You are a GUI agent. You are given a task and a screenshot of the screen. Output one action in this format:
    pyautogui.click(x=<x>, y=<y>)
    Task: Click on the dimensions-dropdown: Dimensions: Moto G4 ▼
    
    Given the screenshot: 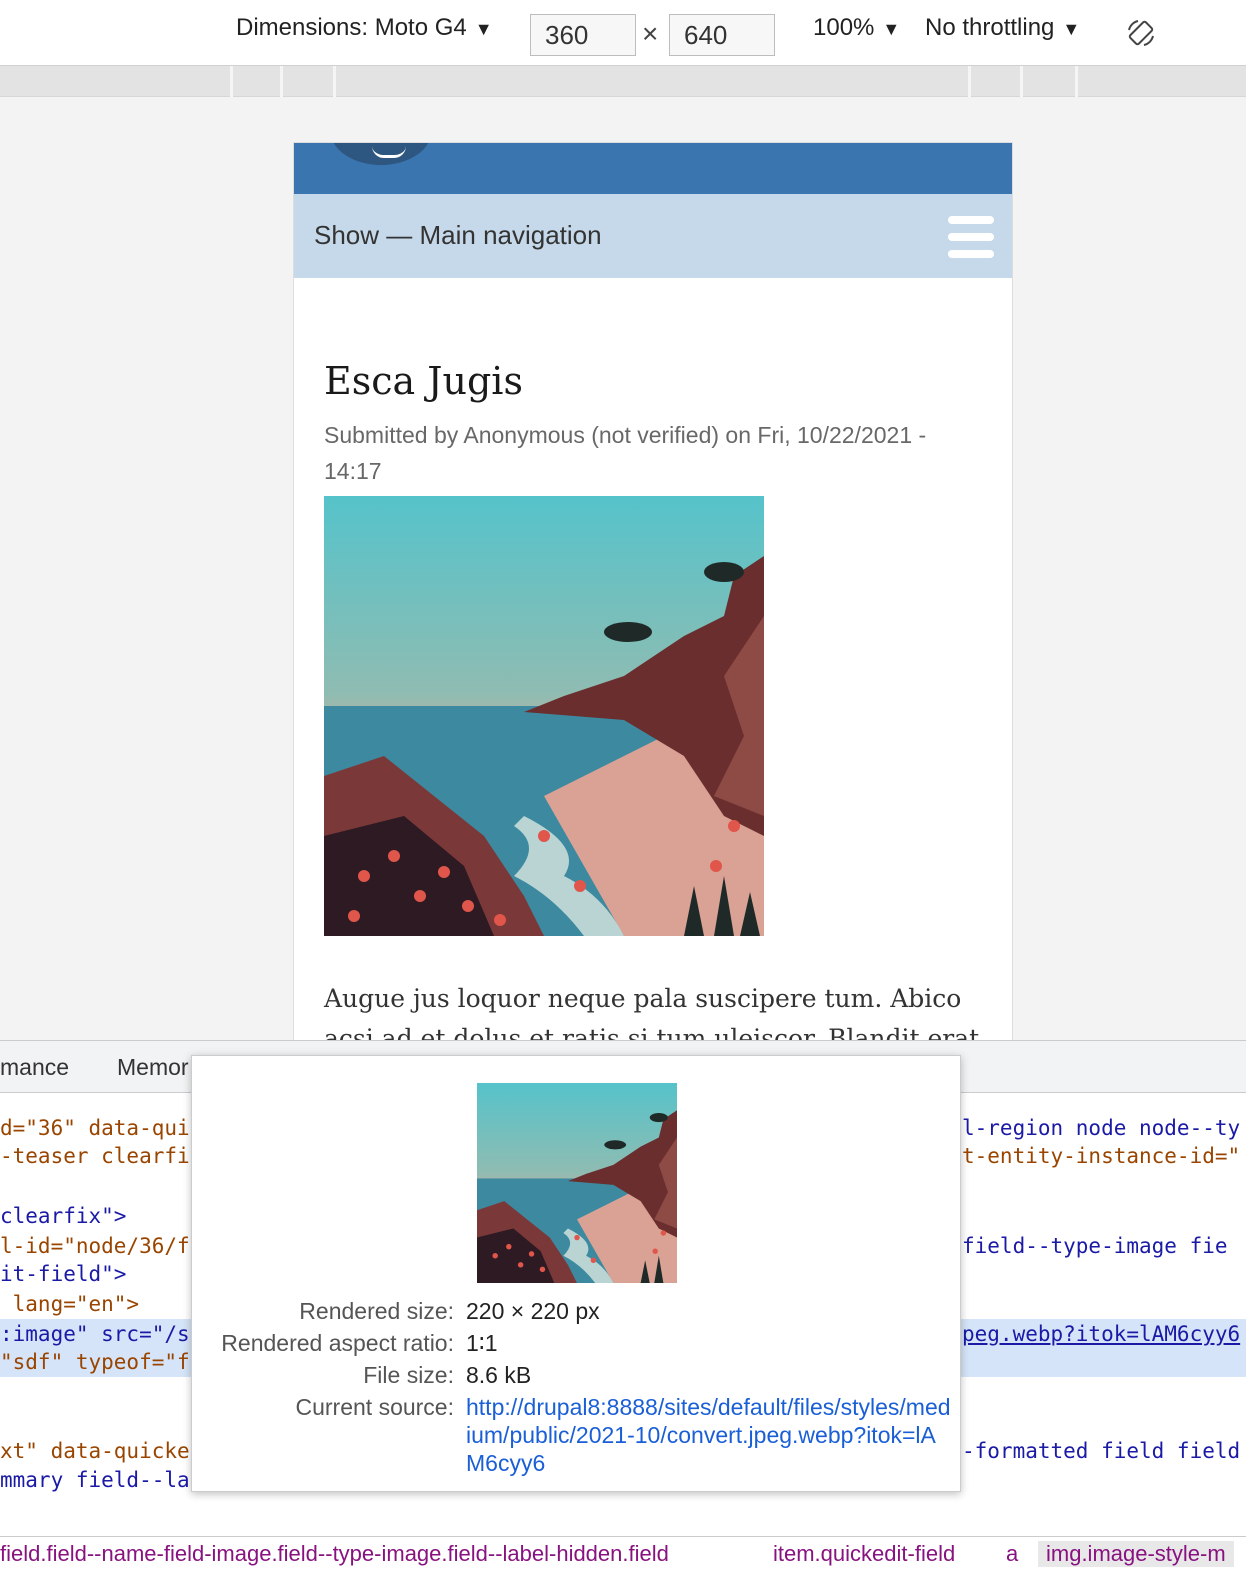 What is the action you would take?
    pyautogui.click(x=364, y=28)
    